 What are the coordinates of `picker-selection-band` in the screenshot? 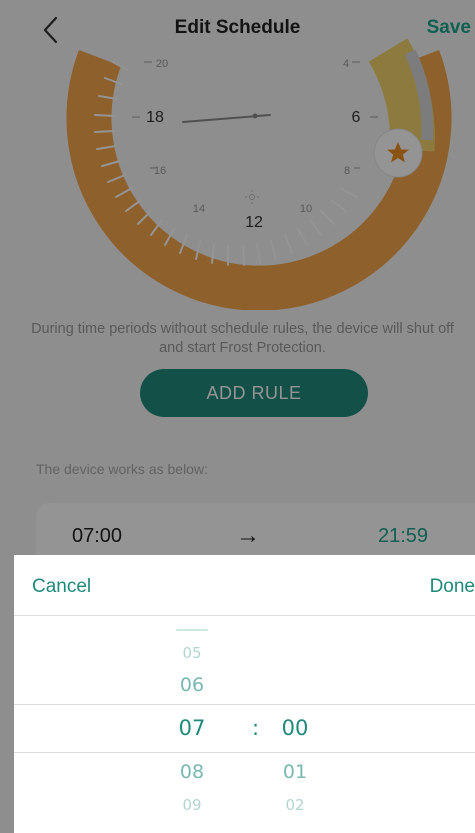 It's located at (244, 728).